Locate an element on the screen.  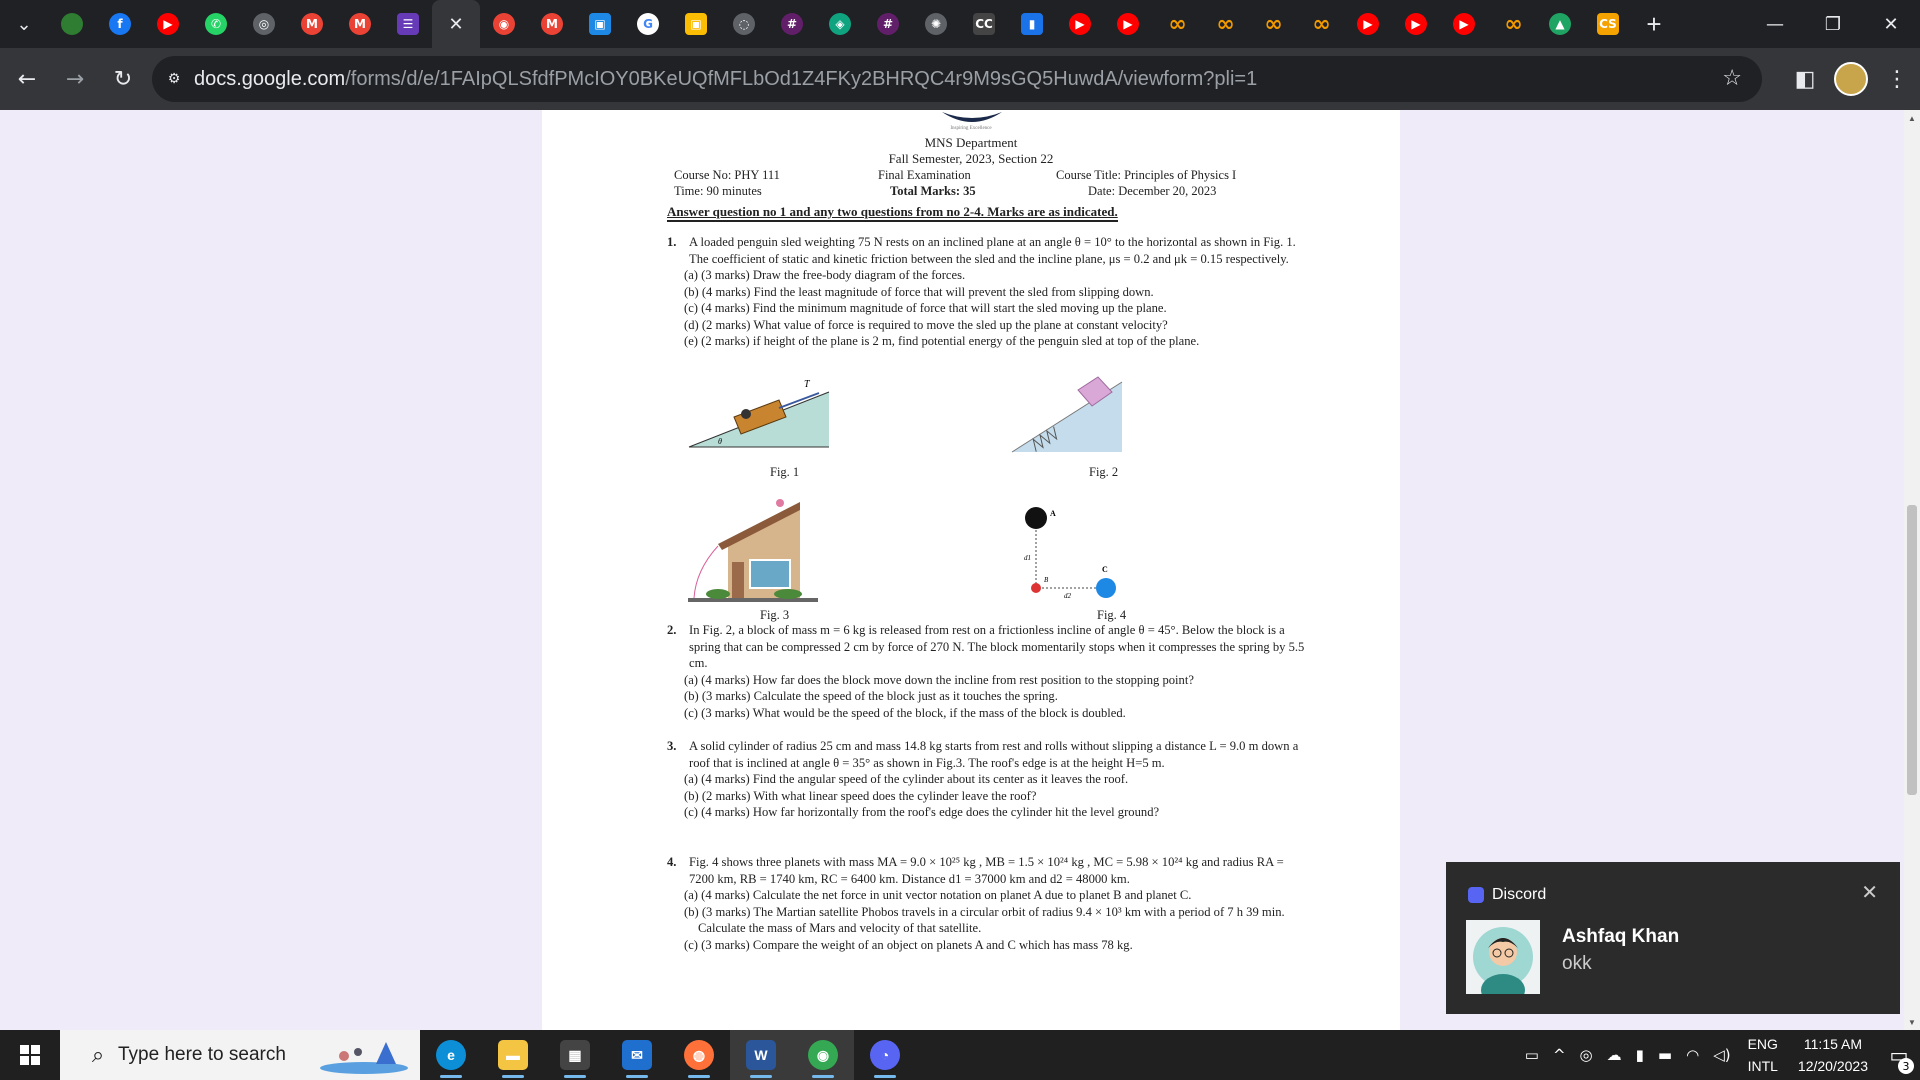
question-number: 2. is located at coordinates (672, 630).